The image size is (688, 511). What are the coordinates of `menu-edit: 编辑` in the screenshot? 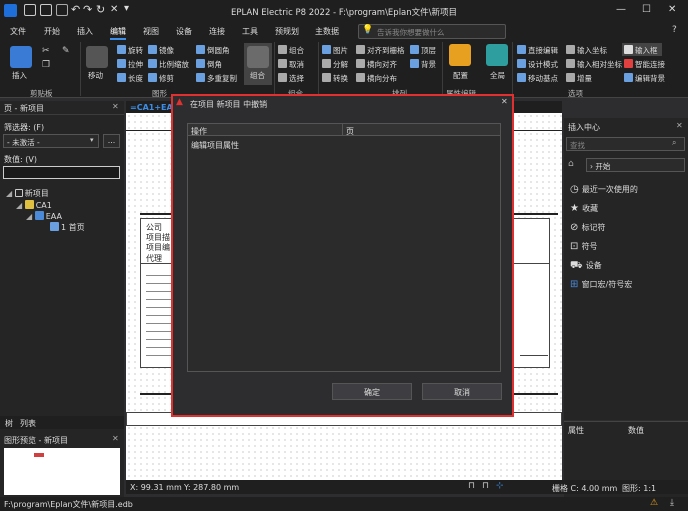 It's located at (118, 33).